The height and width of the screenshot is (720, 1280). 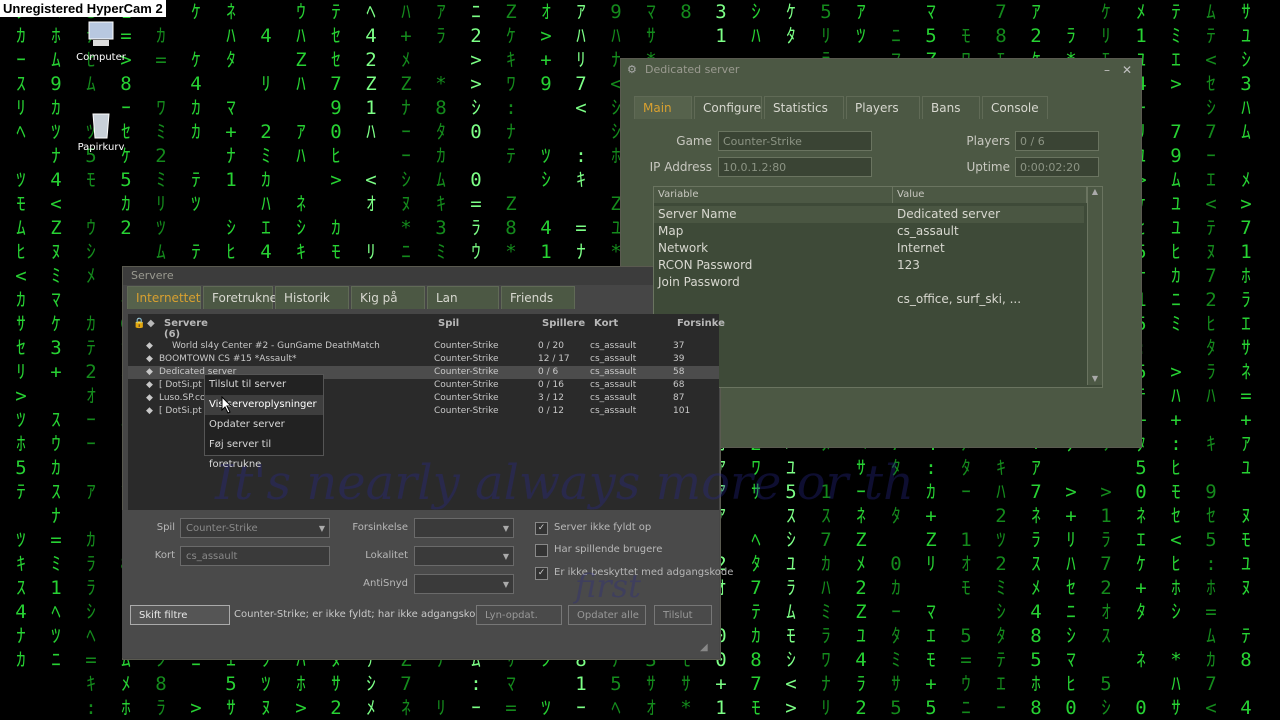 What do you see at coordinates (264, 452) in the screenshot?
I see `menu-item-add-favorite: Føj server til foretrukne` at bounding box center [264, 452].